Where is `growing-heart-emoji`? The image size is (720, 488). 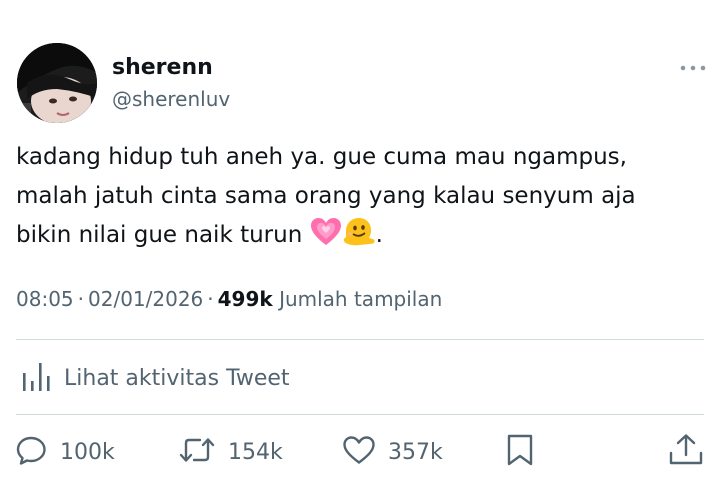 growing-heart-emoji is located at coordinates (326, 238).